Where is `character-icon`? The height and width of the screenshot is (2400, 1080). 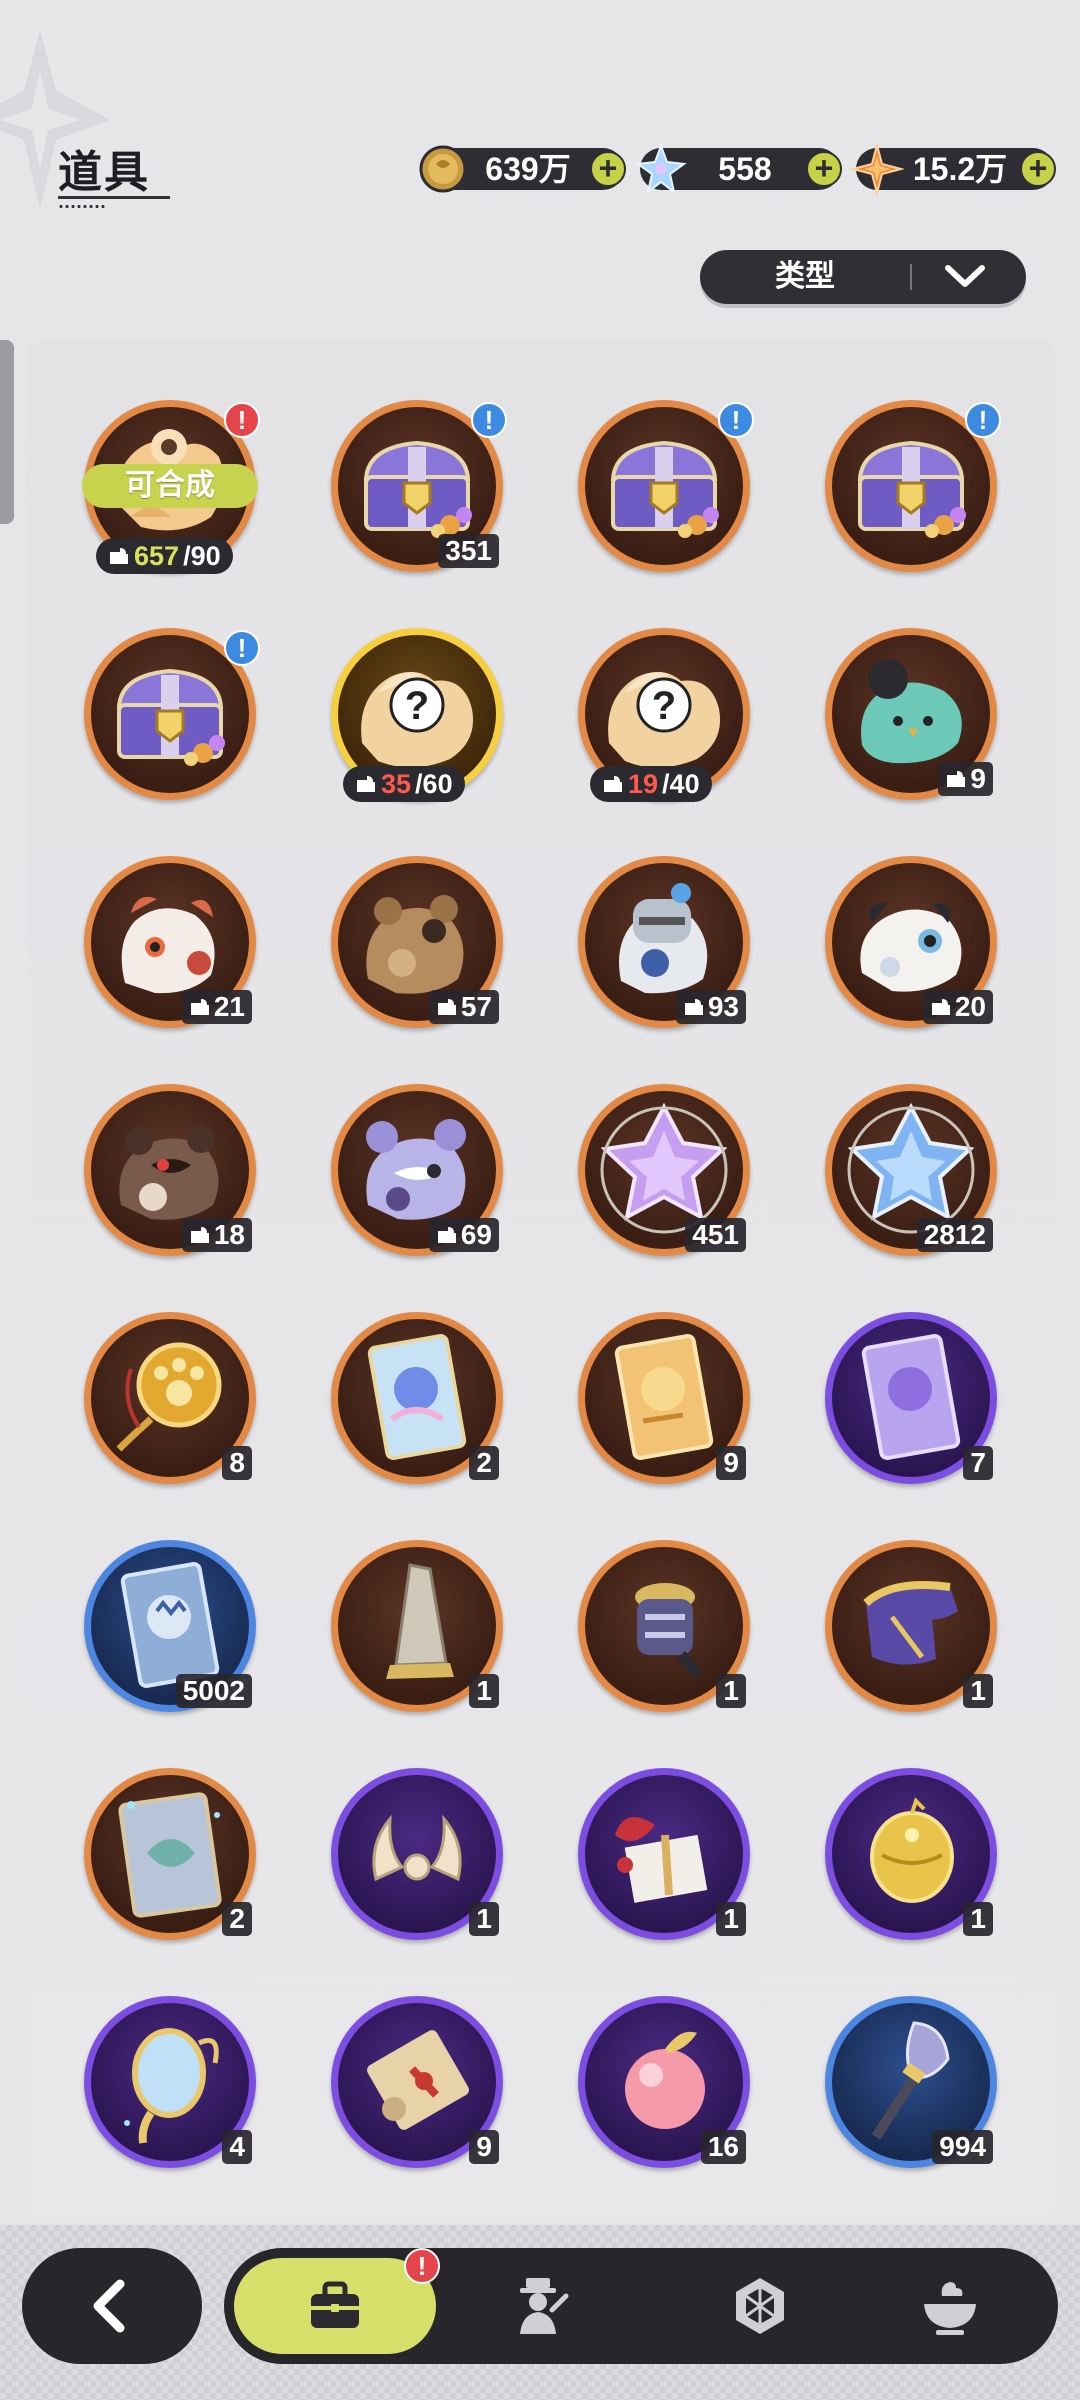 character-icon is located at coordinates (544, 2306).